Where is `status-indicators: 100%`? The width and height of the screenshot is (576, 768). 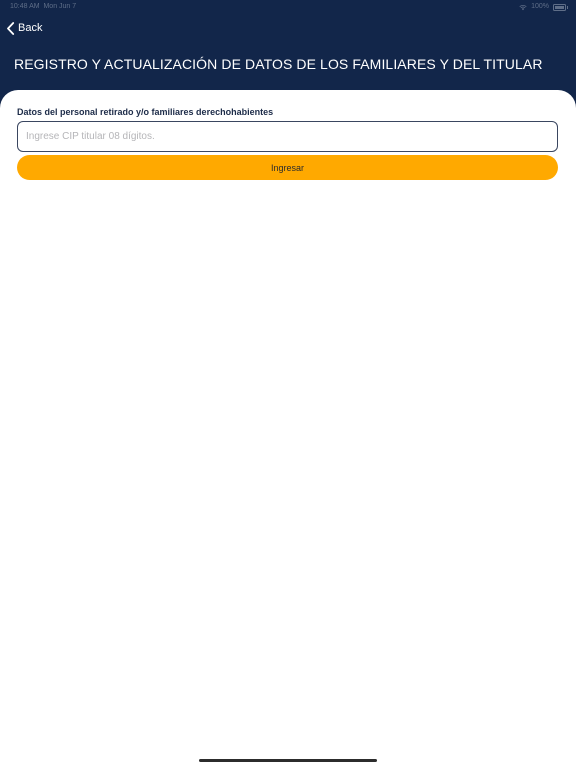 status-indicators: 100% is located at coordinates (543, 7).